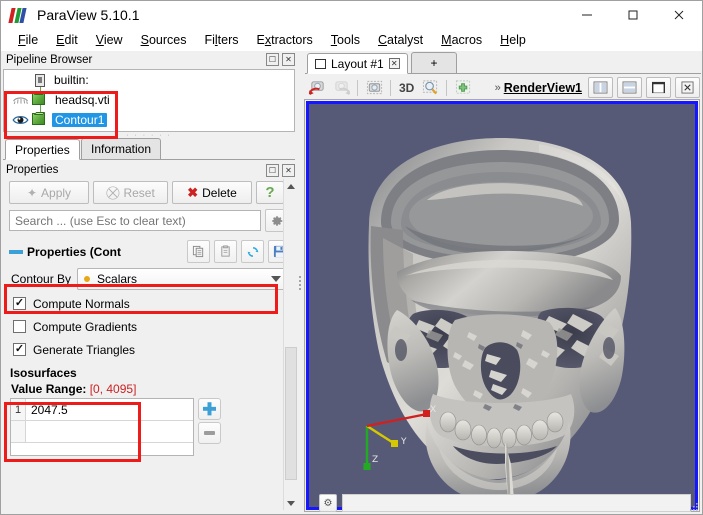 This screenshot has height=515, width=703. What do you see at coordinates (80, 120) in the screenshot?
I see `pipeline-item-label: Contour1` at bounding box center [80, 120].